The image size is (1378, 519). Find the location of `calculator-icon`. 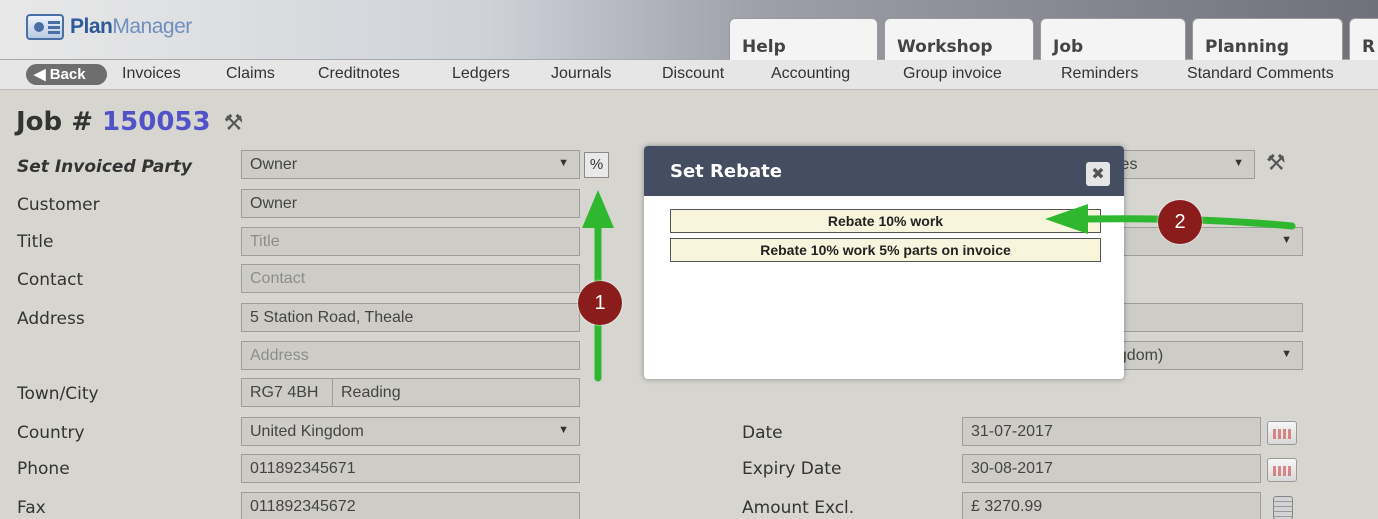

calculator-icon is located at coordinates (1283, 507).